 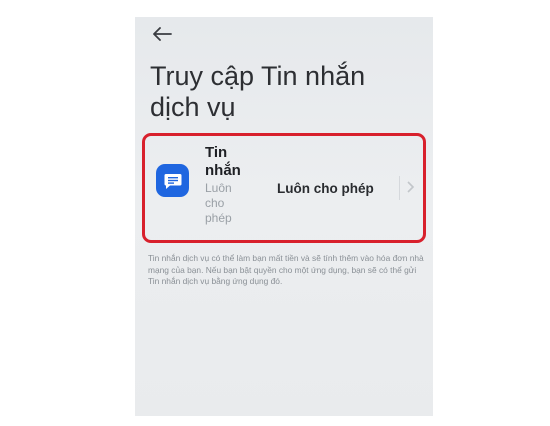 I want to click on chevron-right-icon, so click(x=411, y=187).